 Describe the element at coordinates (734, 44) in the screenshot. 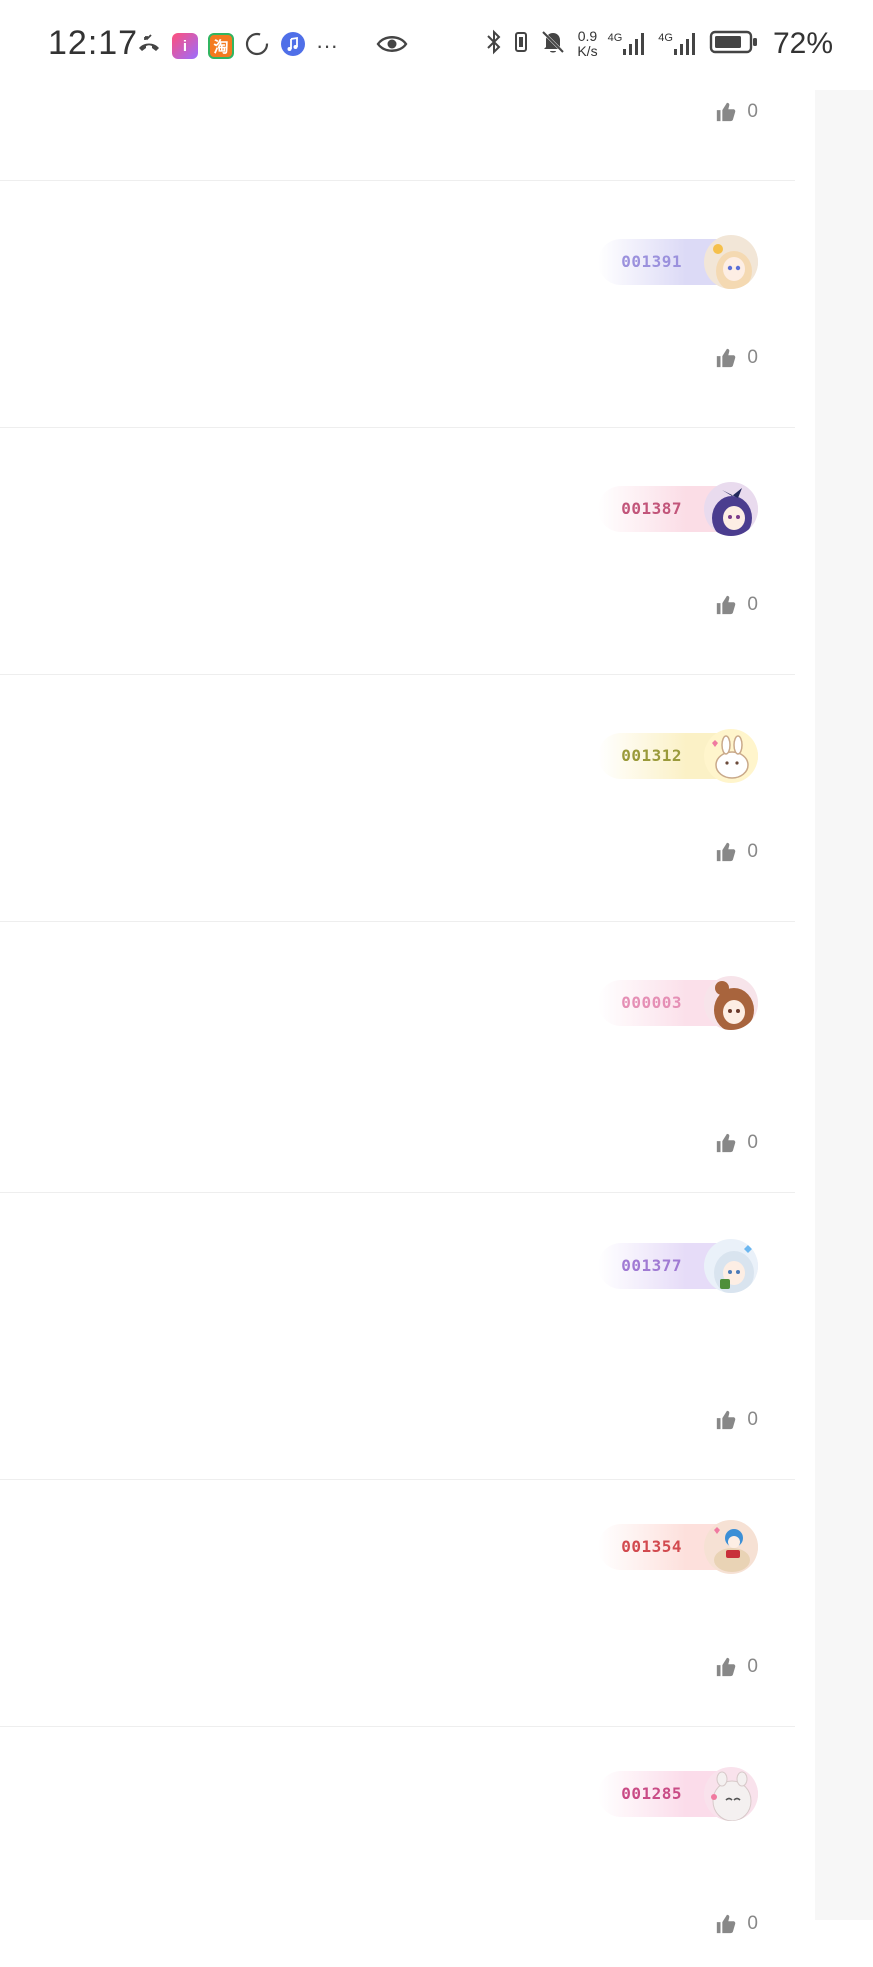

I see `battery-icon` at that location.